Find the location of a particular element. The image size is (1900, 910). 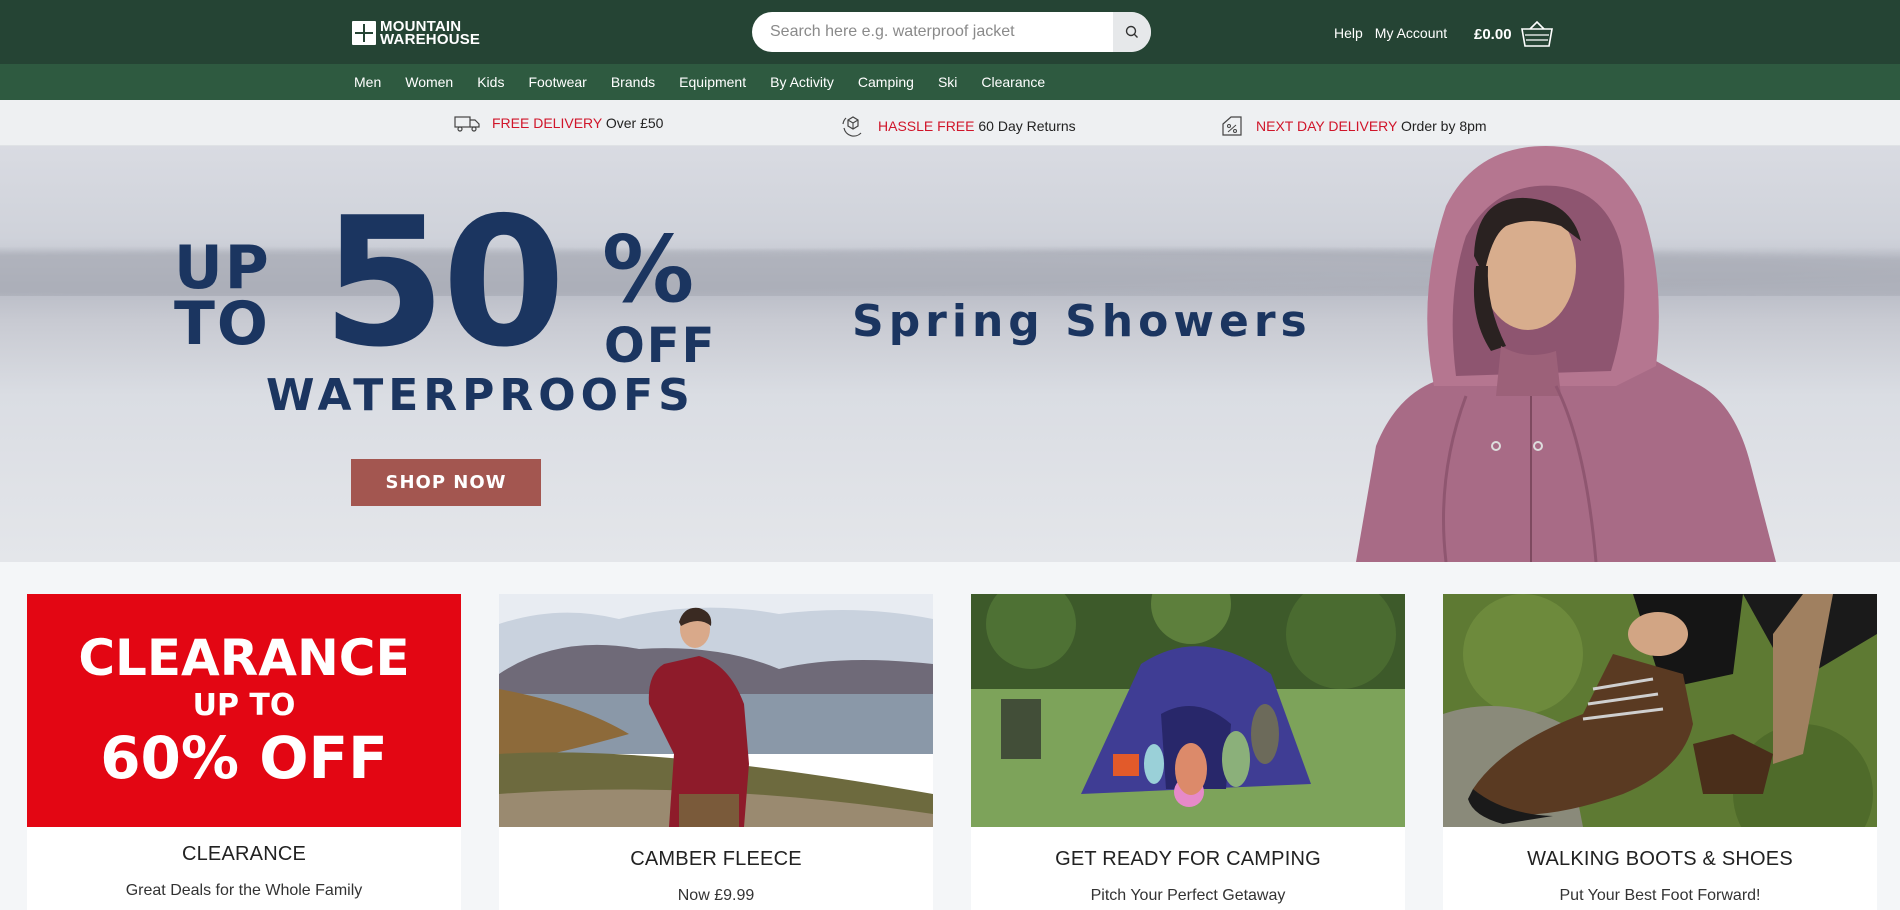

search-button is located at coordinates (1132, 32).